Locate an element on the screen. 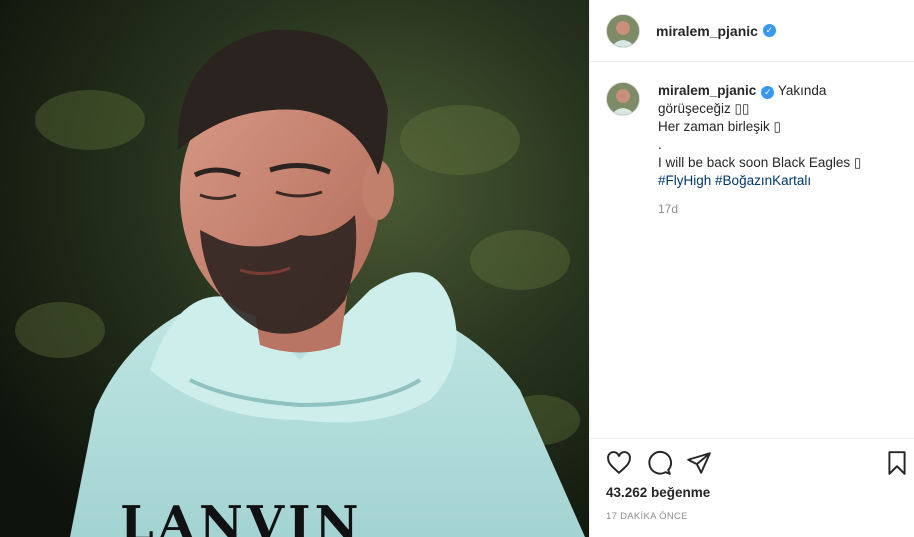 The image size is (914, 537). caption-text: Yakında is located at coordinates (802, 90).